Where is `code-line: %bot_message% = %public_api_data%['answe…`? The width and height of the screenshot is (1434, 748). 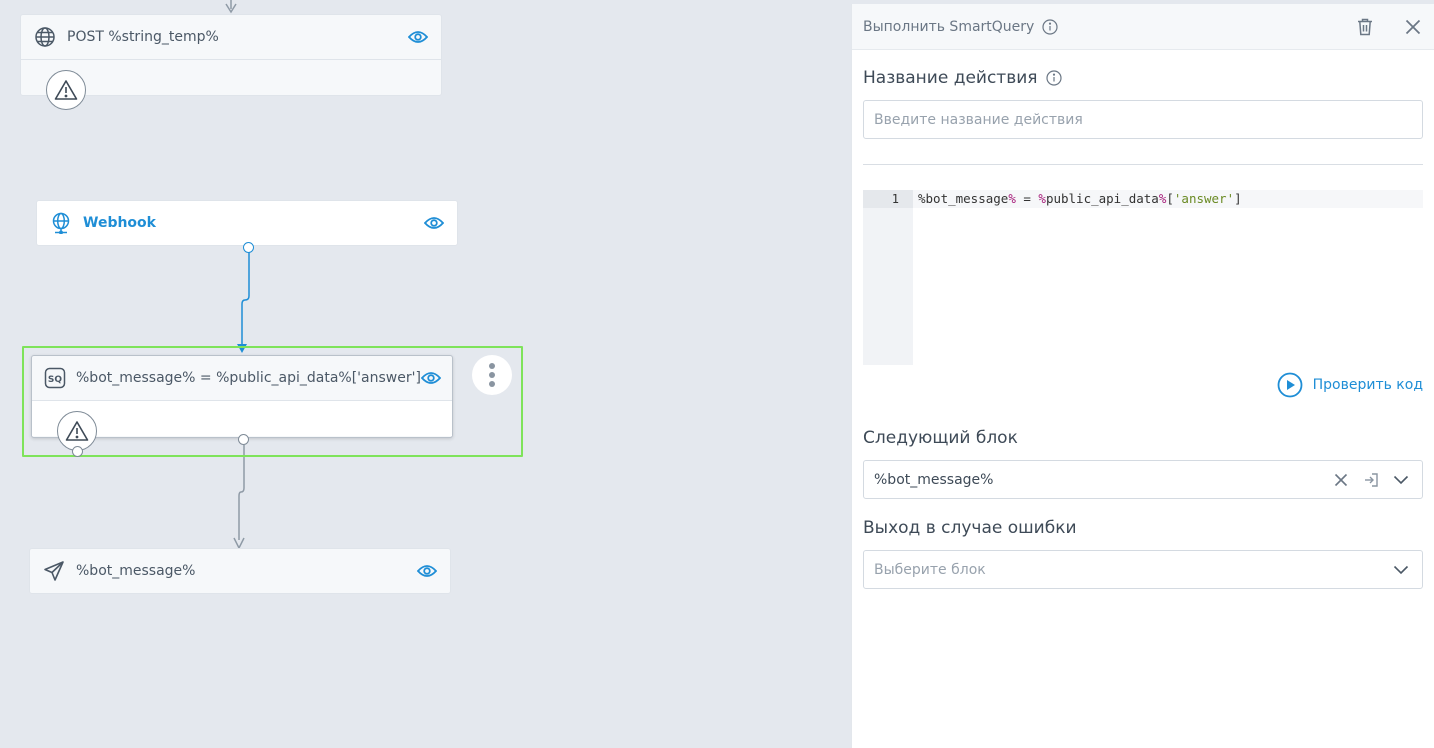 code-line: %bot_message% = %public_api_data%['answe… is located at coordinates (1168, 199).